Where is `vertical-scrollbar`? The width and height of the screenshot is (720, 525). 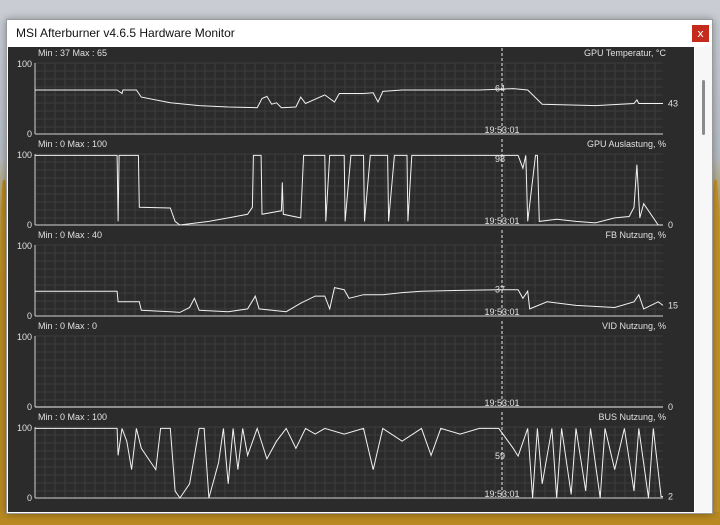
vertical-scrollbar is located at coordinates (703, 279).